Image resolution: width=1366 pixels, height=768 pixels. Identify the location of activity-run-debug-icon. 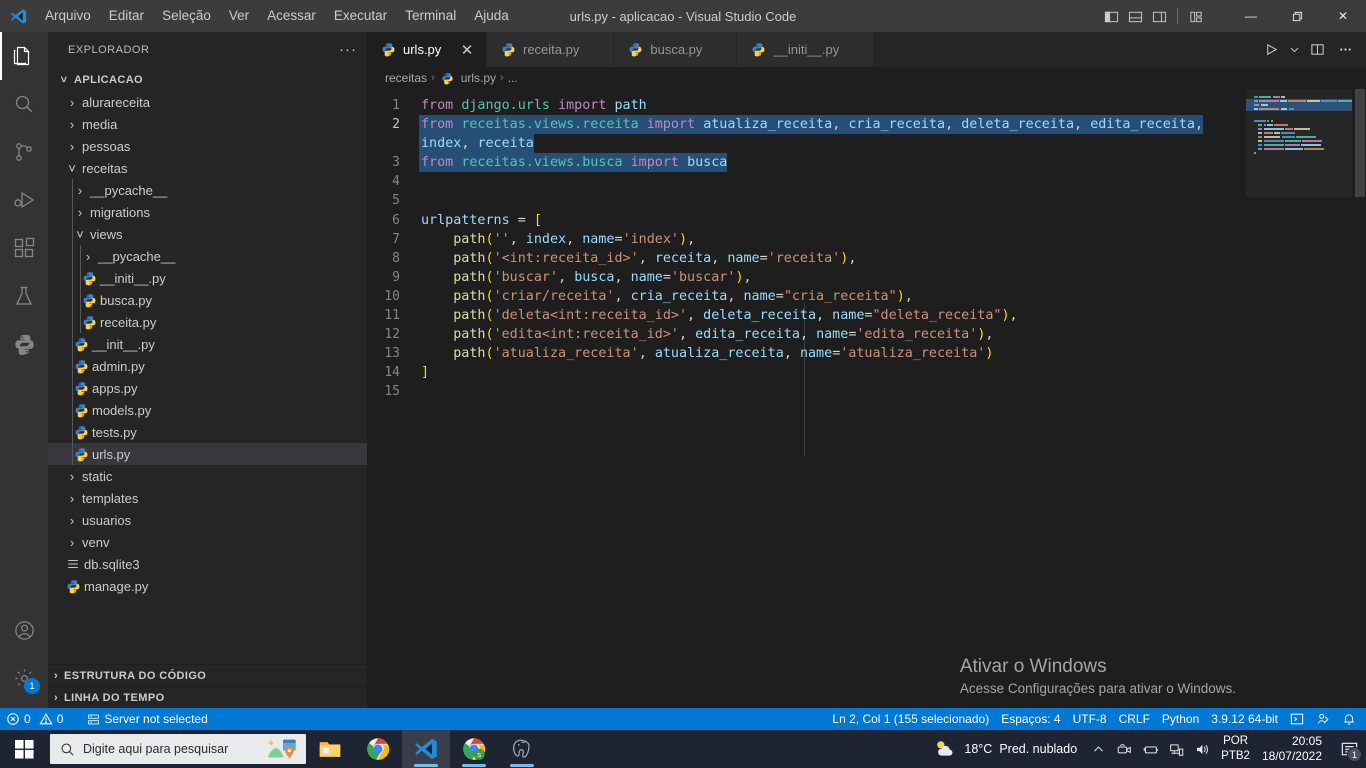
(24, 200).